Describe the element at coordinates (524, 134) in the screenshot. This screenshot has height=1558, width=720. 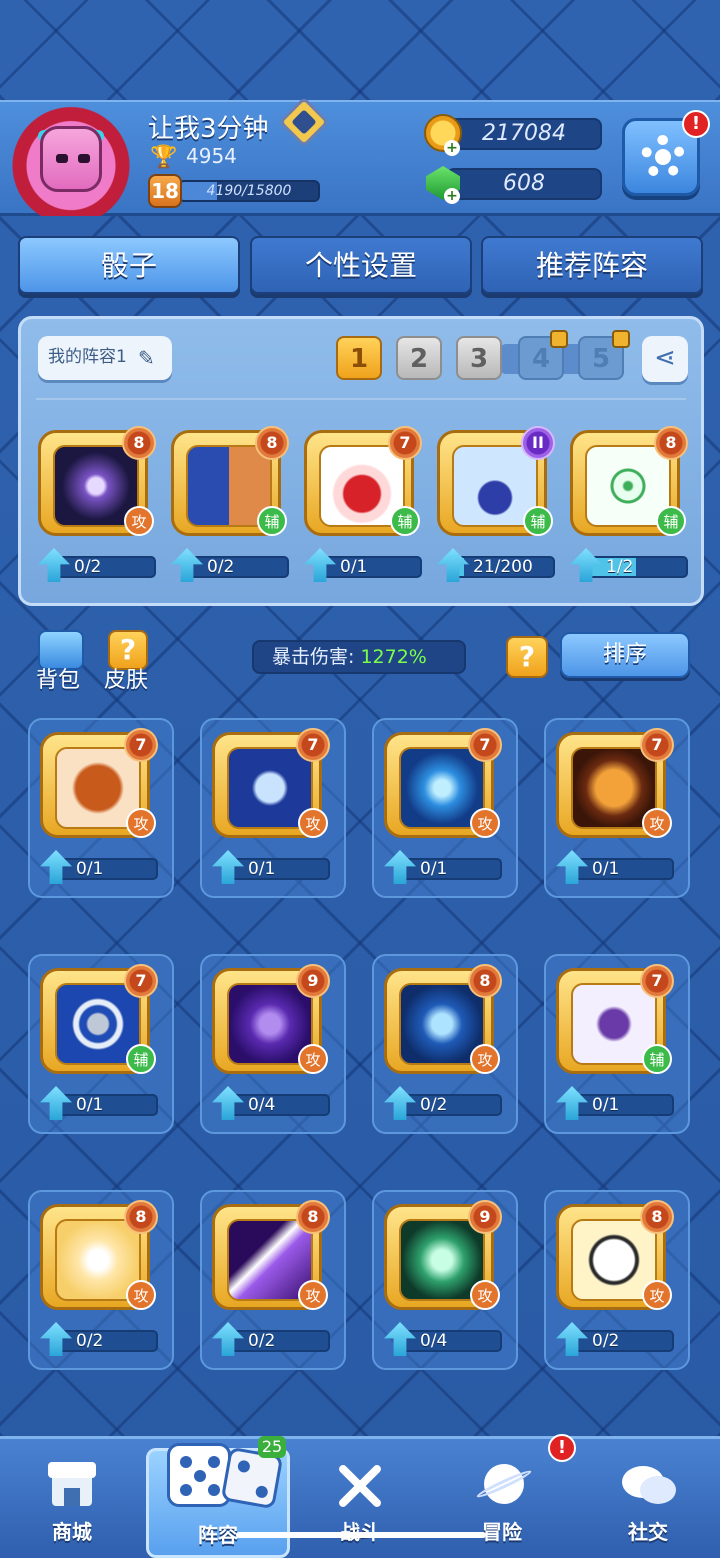
I see `gold-balance: 217084` at that location.